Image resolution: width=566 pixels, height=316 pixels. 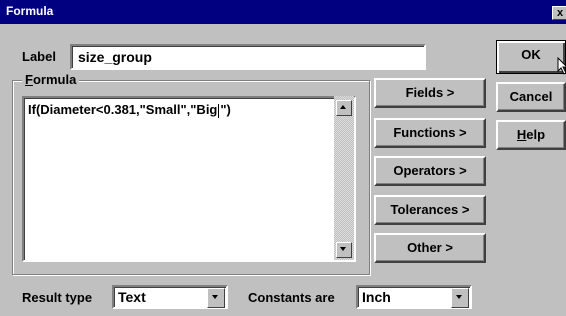 I want to click on formula-text: If(Diameter<0.381,"Small","Big "), so click(x=129, y=110).